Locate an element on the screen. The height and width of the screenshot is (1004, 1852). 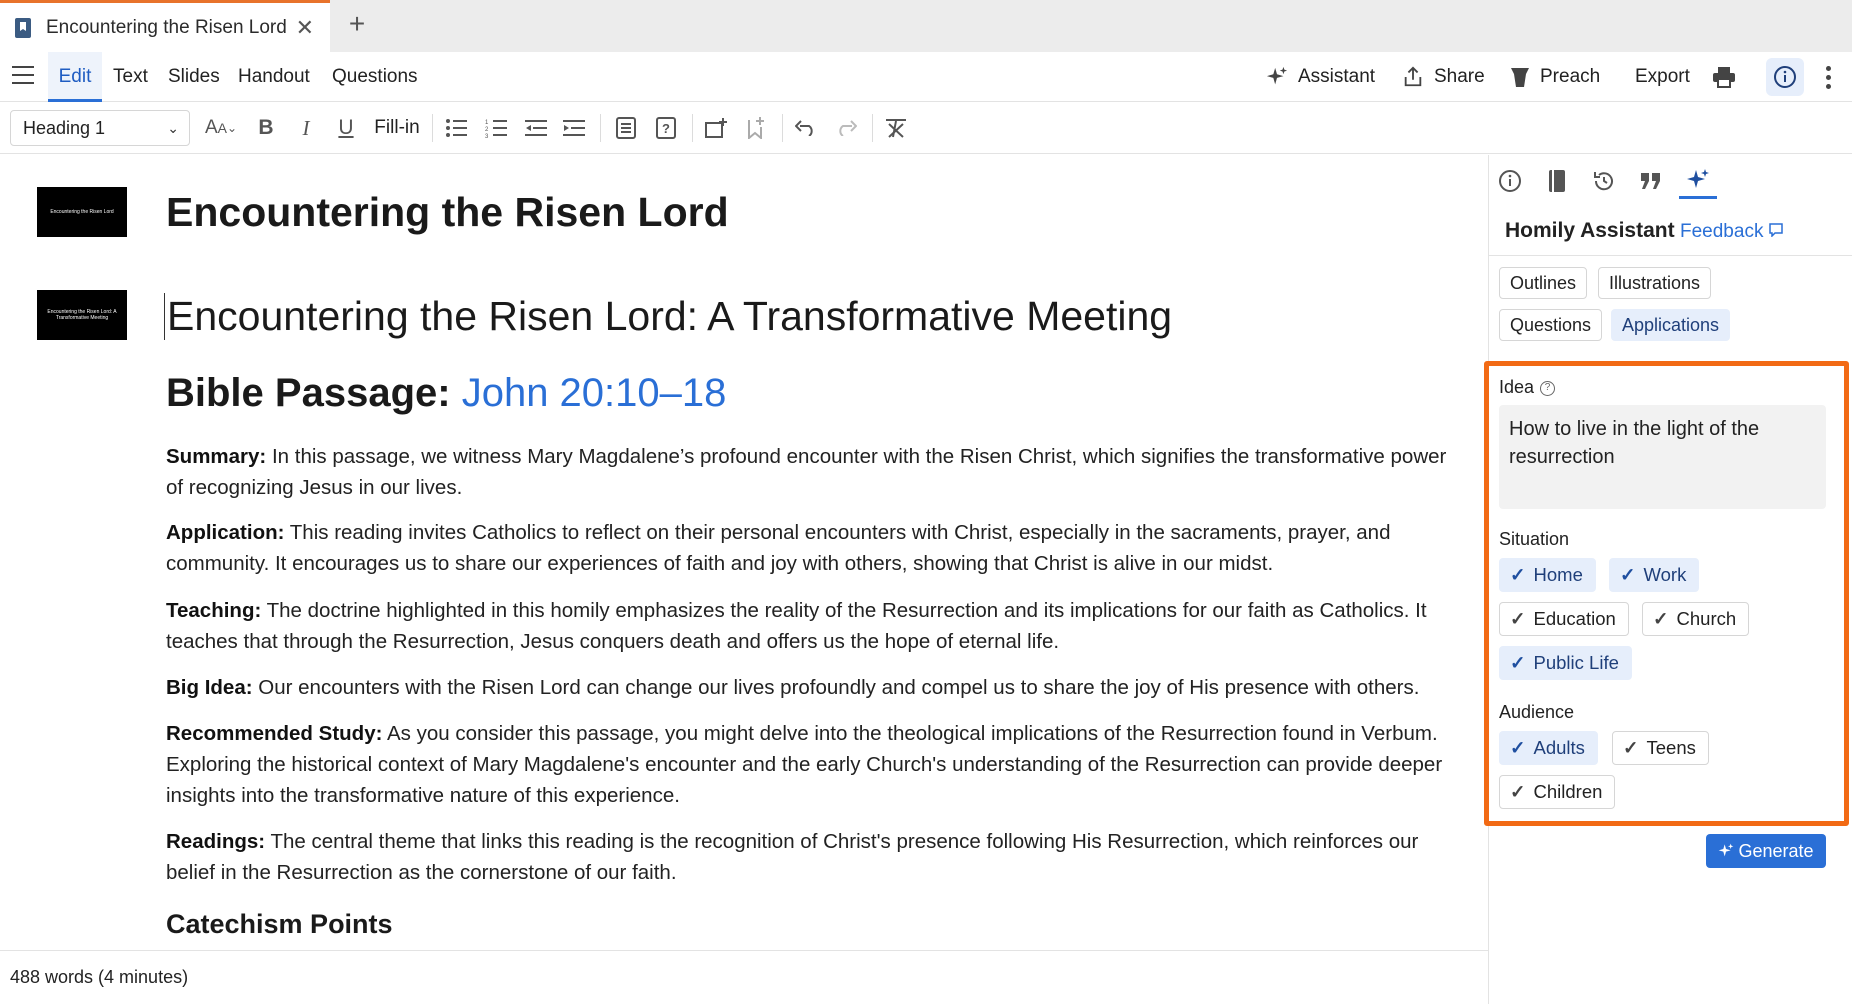
section-label: Big Idea: is located at coordinates (209, 687).